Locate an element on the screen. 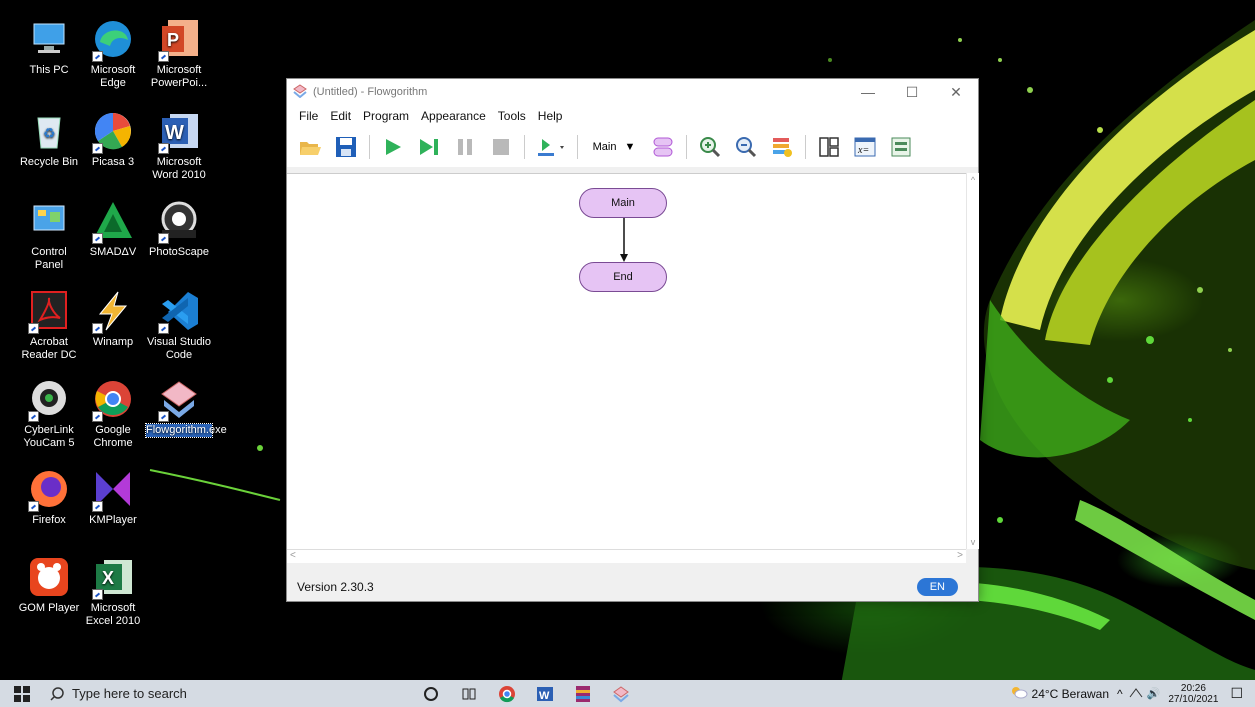 The width and height of the screenshot is (1255, 707). desktop-icon-gom-player: GOM Player is located at coordinates (49, 585).